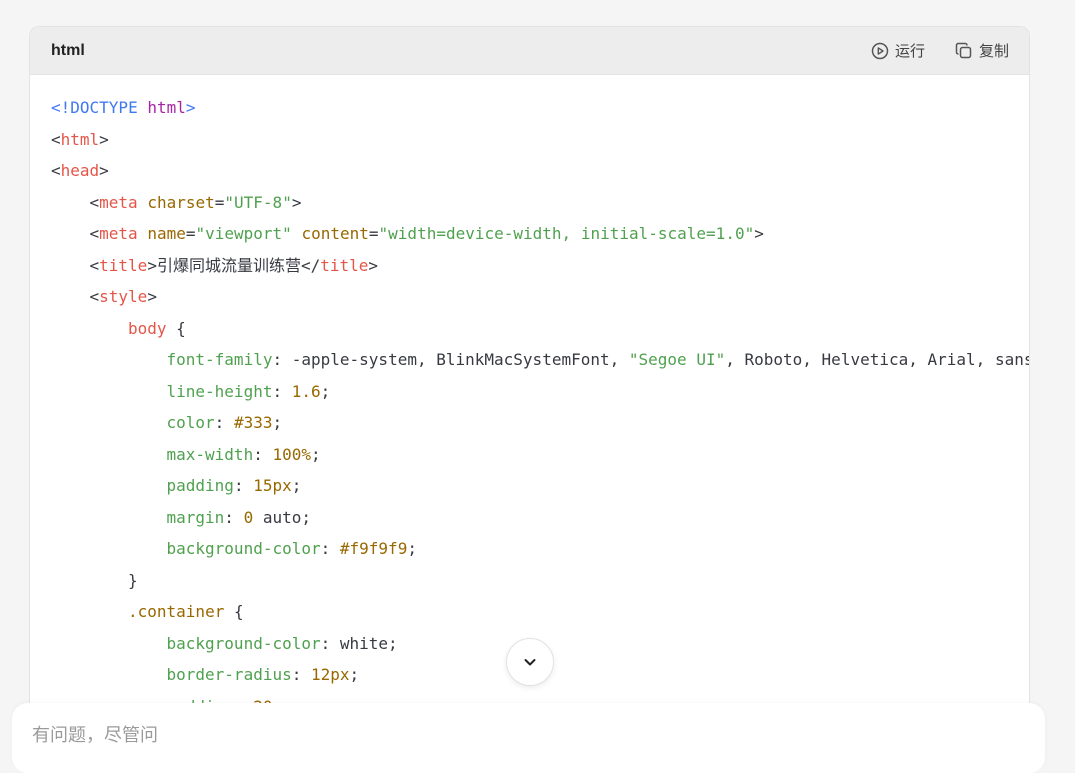 Image resolution: width=1075 pixels, height=773 pixels. I want to click on code-line: line-height: 1.6;, so click(529, 392).